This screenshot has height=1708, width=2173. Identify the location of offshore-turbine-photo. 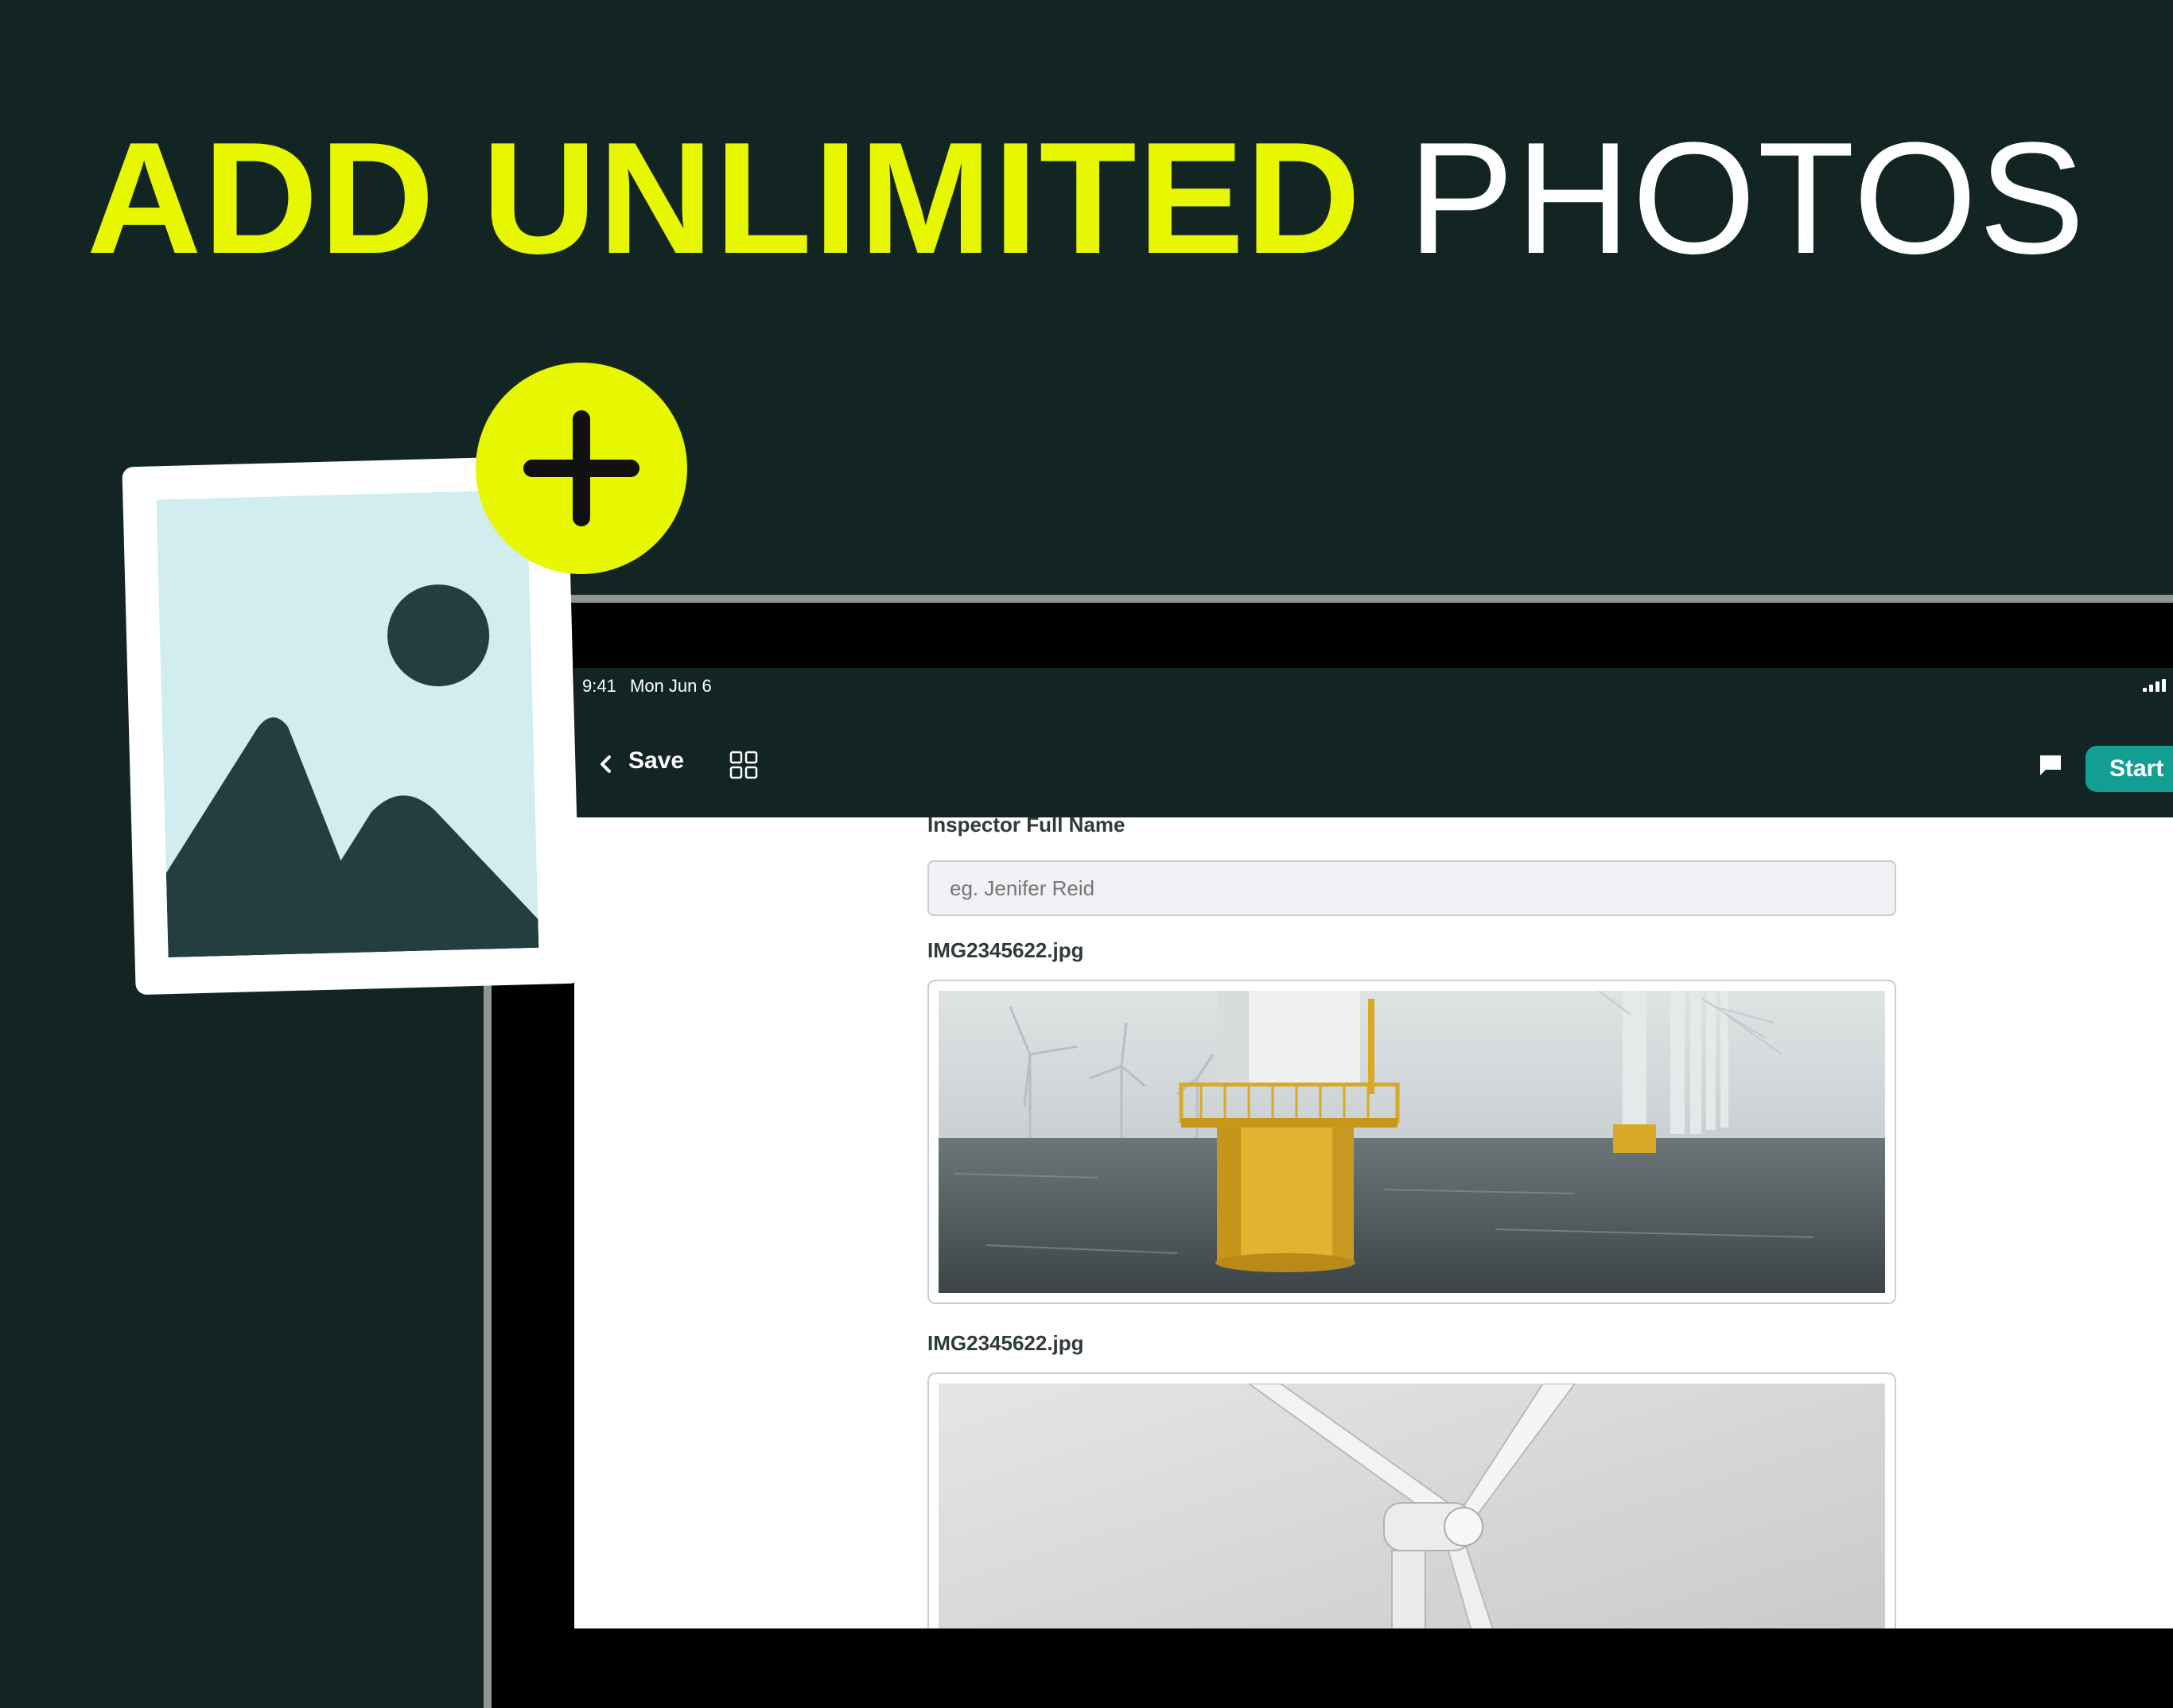
(1412, 1142).